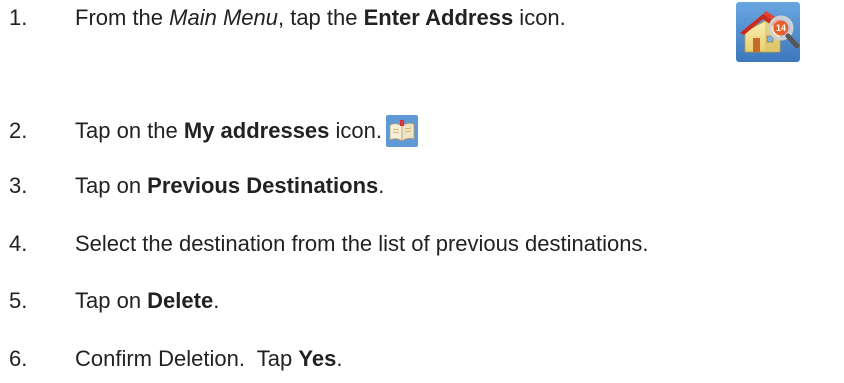 The width and height of the screenshot is (844, 383). Describe the element at coordinates (768, 32) in the screenshot. I see `enter-address-house-magnifier-icon: 14` at that location.